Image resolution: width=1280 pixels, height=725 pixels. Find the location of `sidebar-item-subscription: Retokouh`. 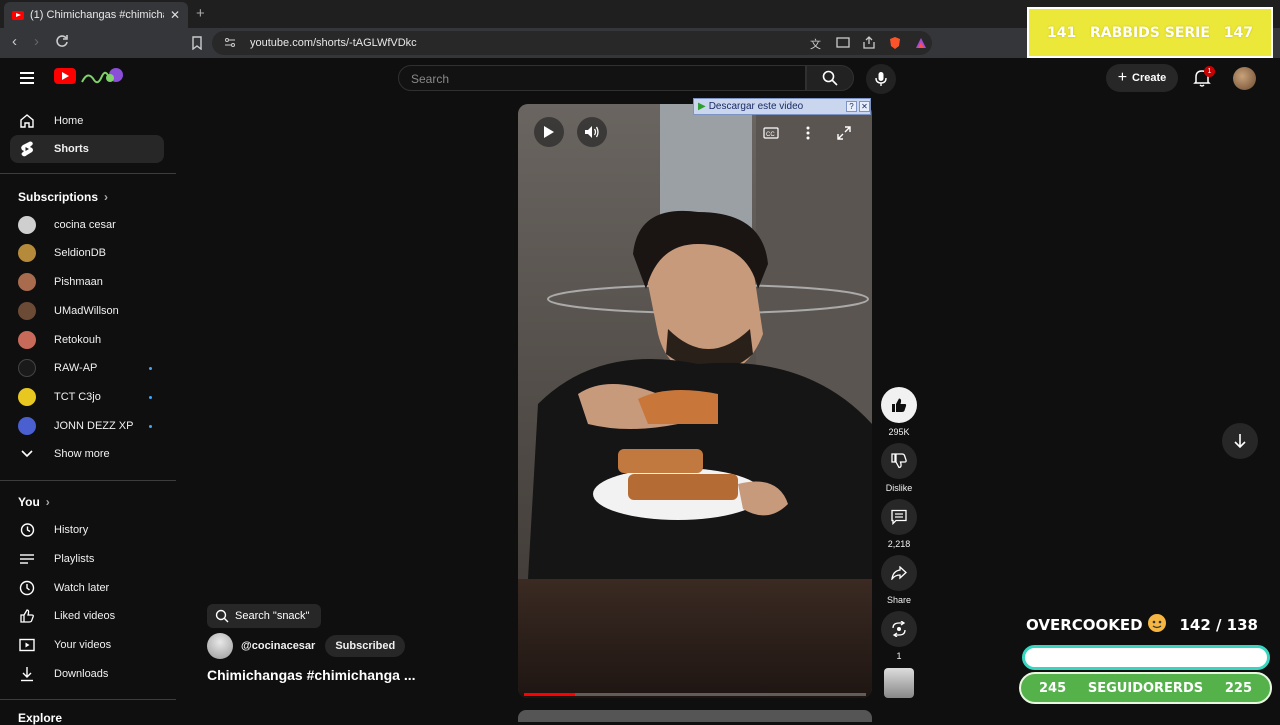

sidebar-item-subscription: Retokouh is located at coordinates (87, 340).